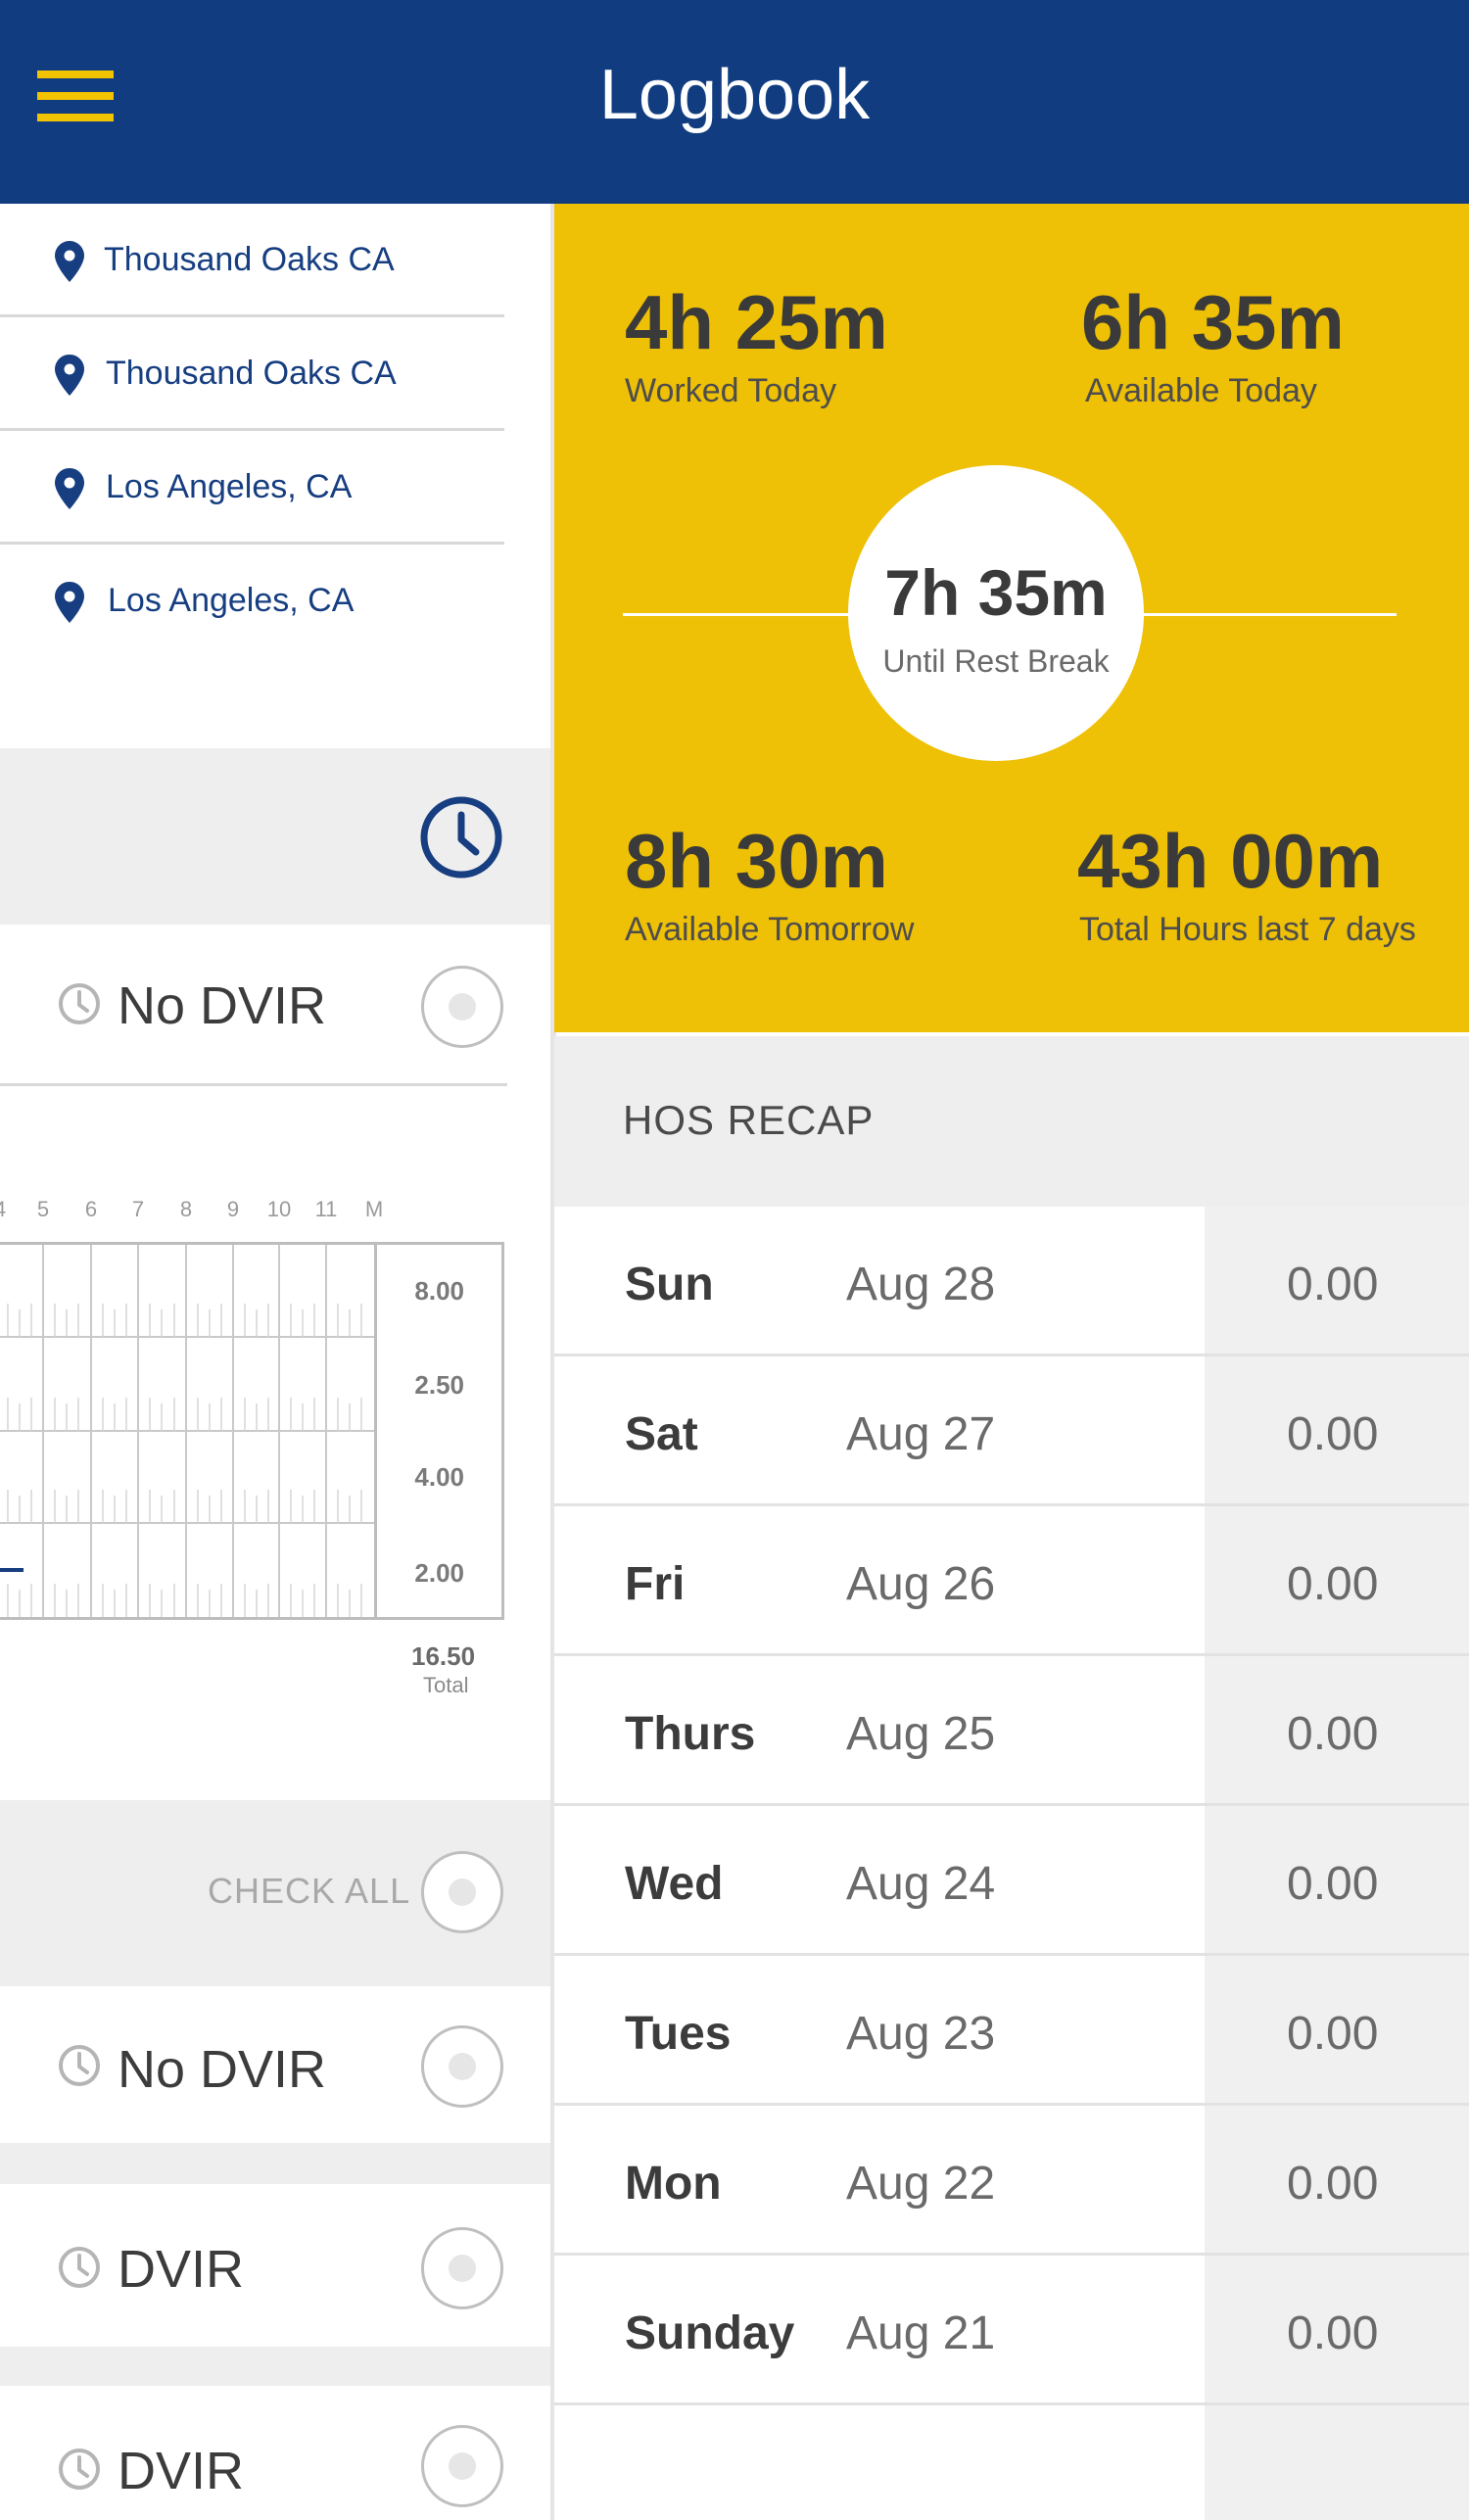 The image size is (1469, 2520). I want to click on available-tomorrow-value: 8h 30m, so click(756, 861).